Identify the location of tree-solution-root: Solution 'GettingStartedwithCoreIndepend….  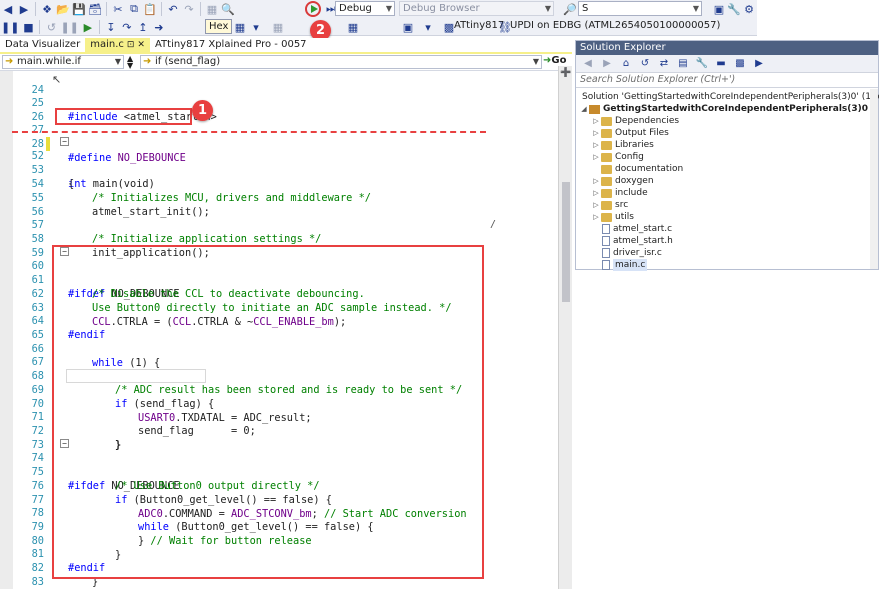
(727, 97).